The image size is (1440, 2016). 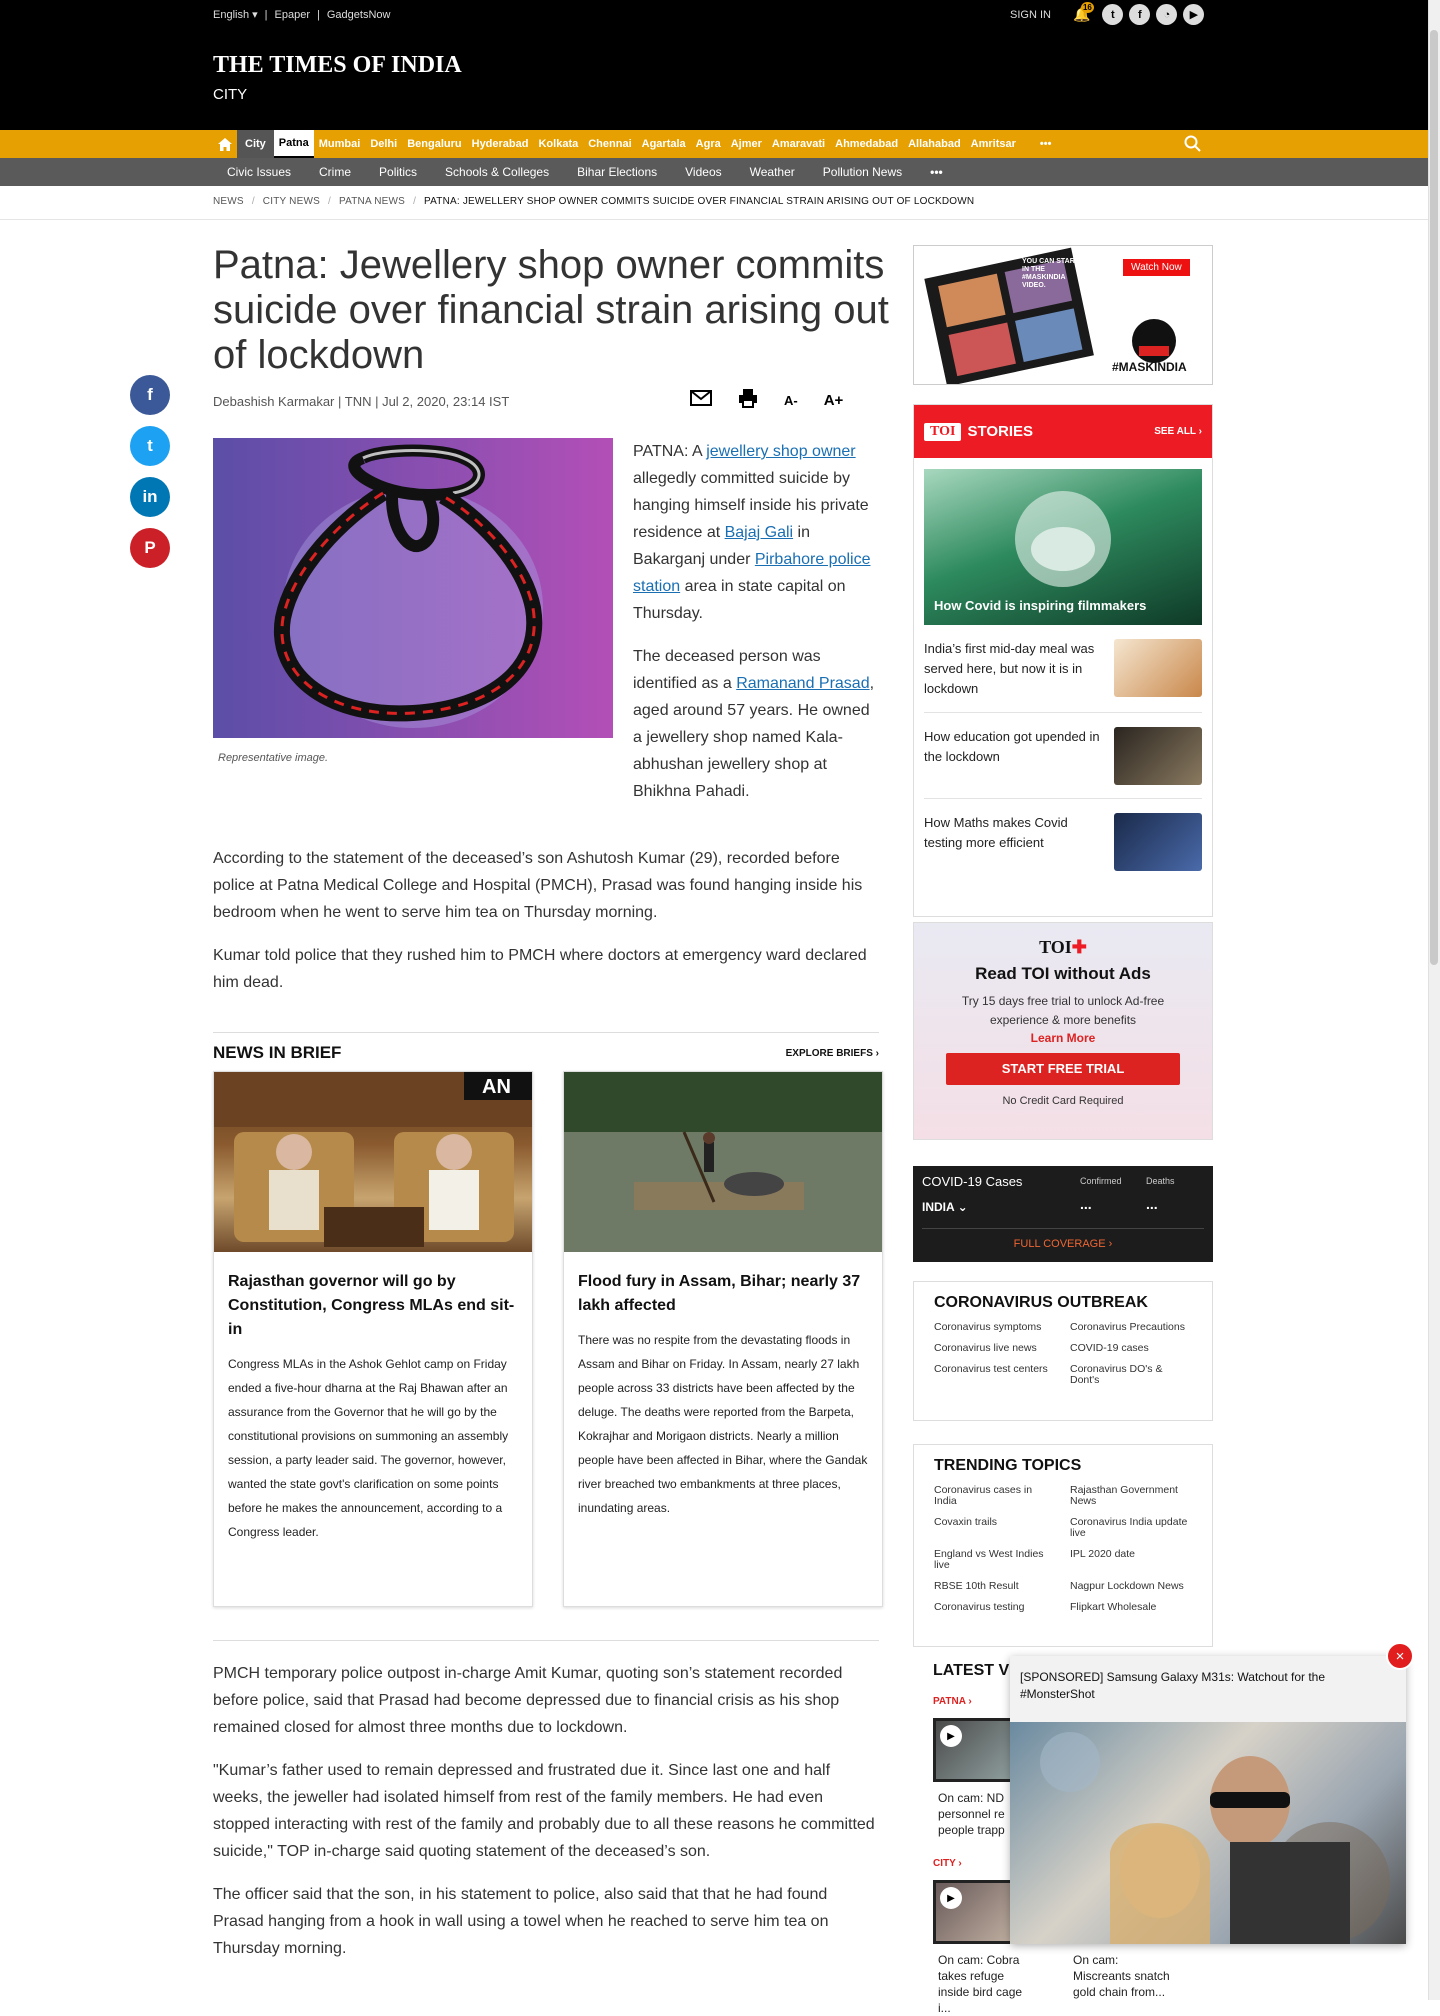 I want to click on outbreak-link: COVID-19 cases, so click(x=1131, y=1348).